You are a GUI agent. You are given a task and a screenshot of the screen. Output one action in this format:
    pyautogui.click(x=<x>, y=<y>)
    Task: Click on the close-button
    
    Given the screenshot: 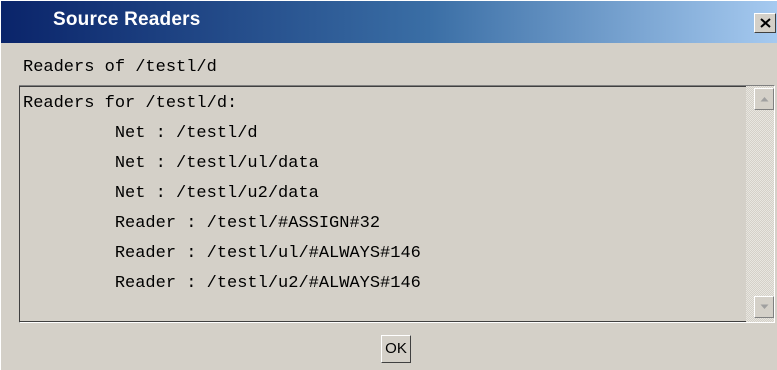 What is the action you would take?
    pyautogui.click(x=765, y=23)
    